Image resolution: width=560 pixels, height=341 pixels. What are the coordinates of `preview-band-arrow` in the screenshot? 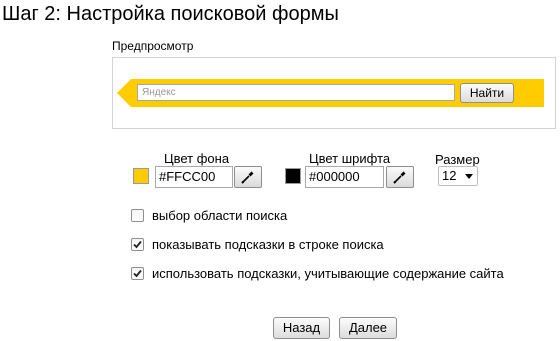 It's located at (124, 93).